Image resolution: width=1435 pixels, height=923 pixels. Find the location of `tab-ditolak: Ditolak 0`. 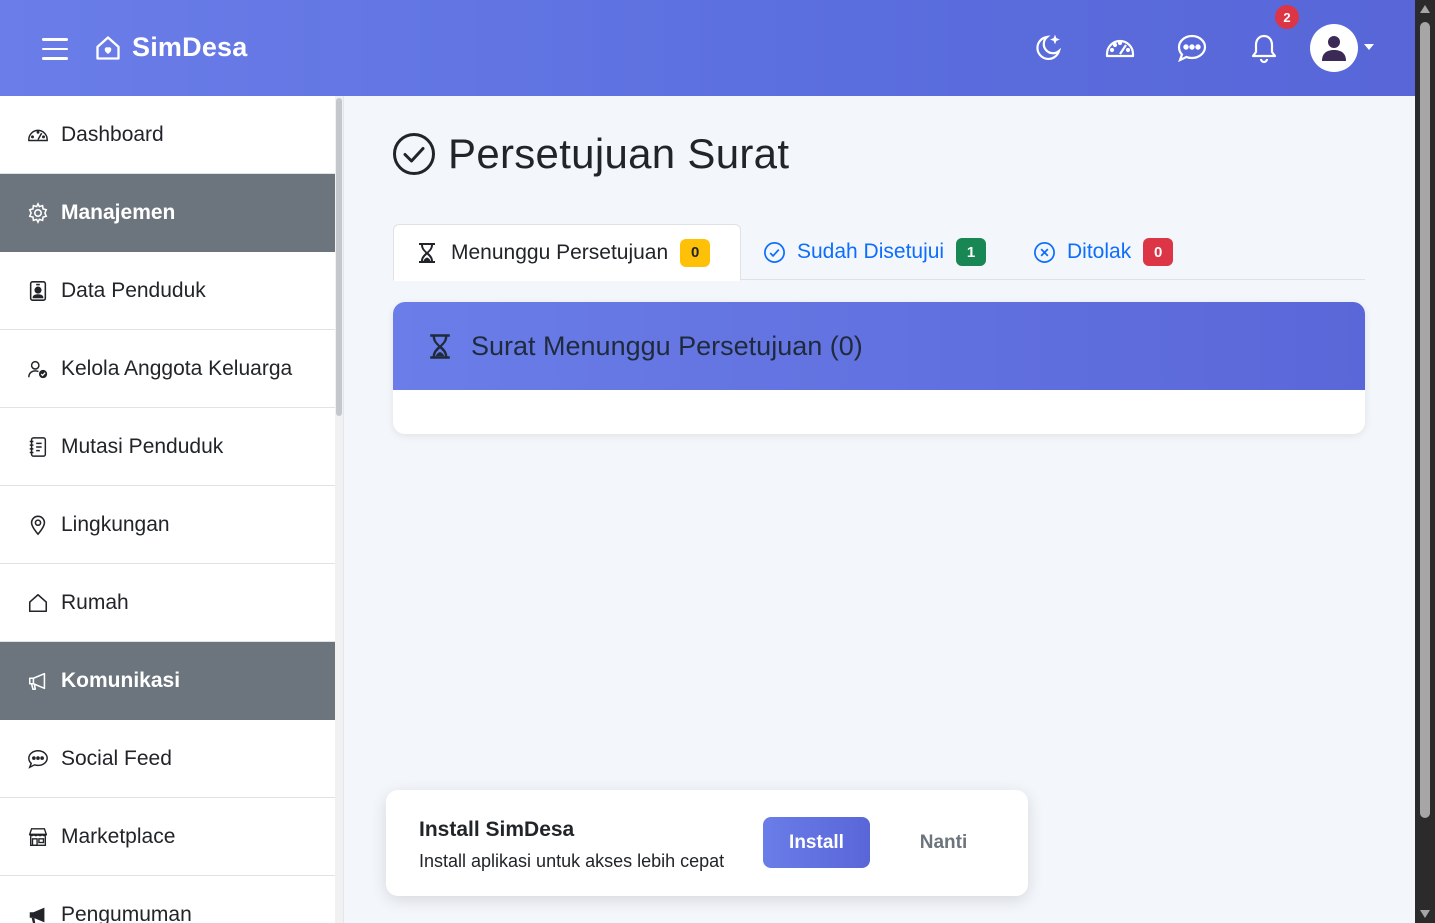

tab-ditolak: Ditolak 0 is located at coordinates (1103, 252).